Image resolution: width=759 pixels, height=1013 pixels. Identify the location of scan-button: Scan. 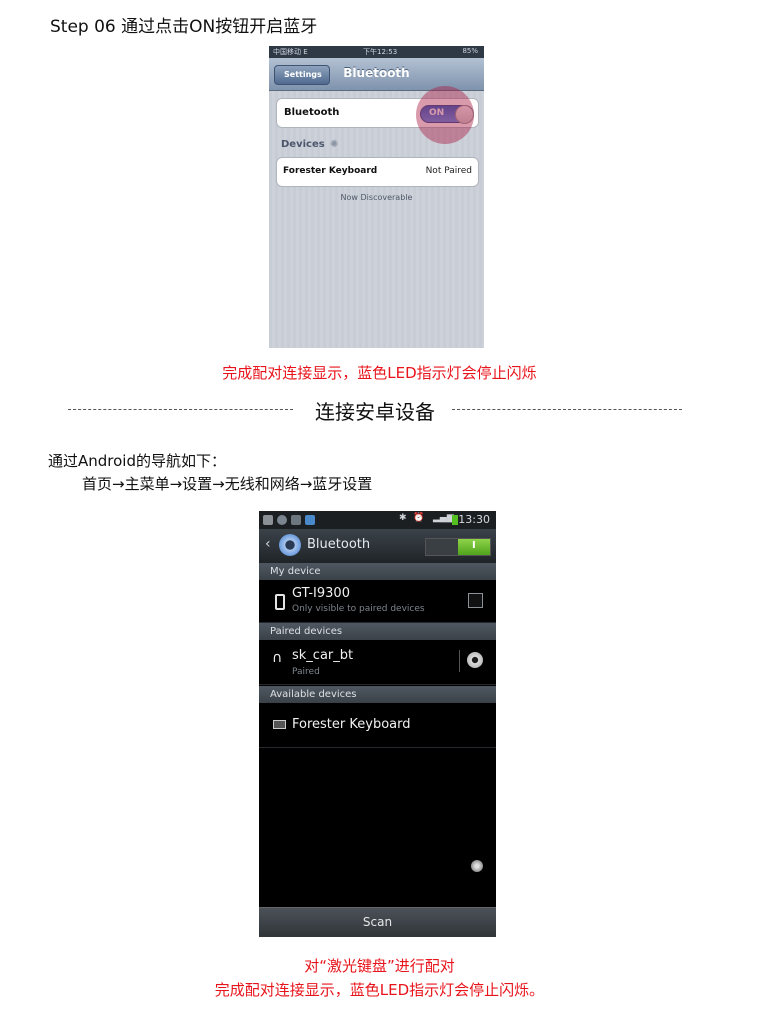
(377, 922).